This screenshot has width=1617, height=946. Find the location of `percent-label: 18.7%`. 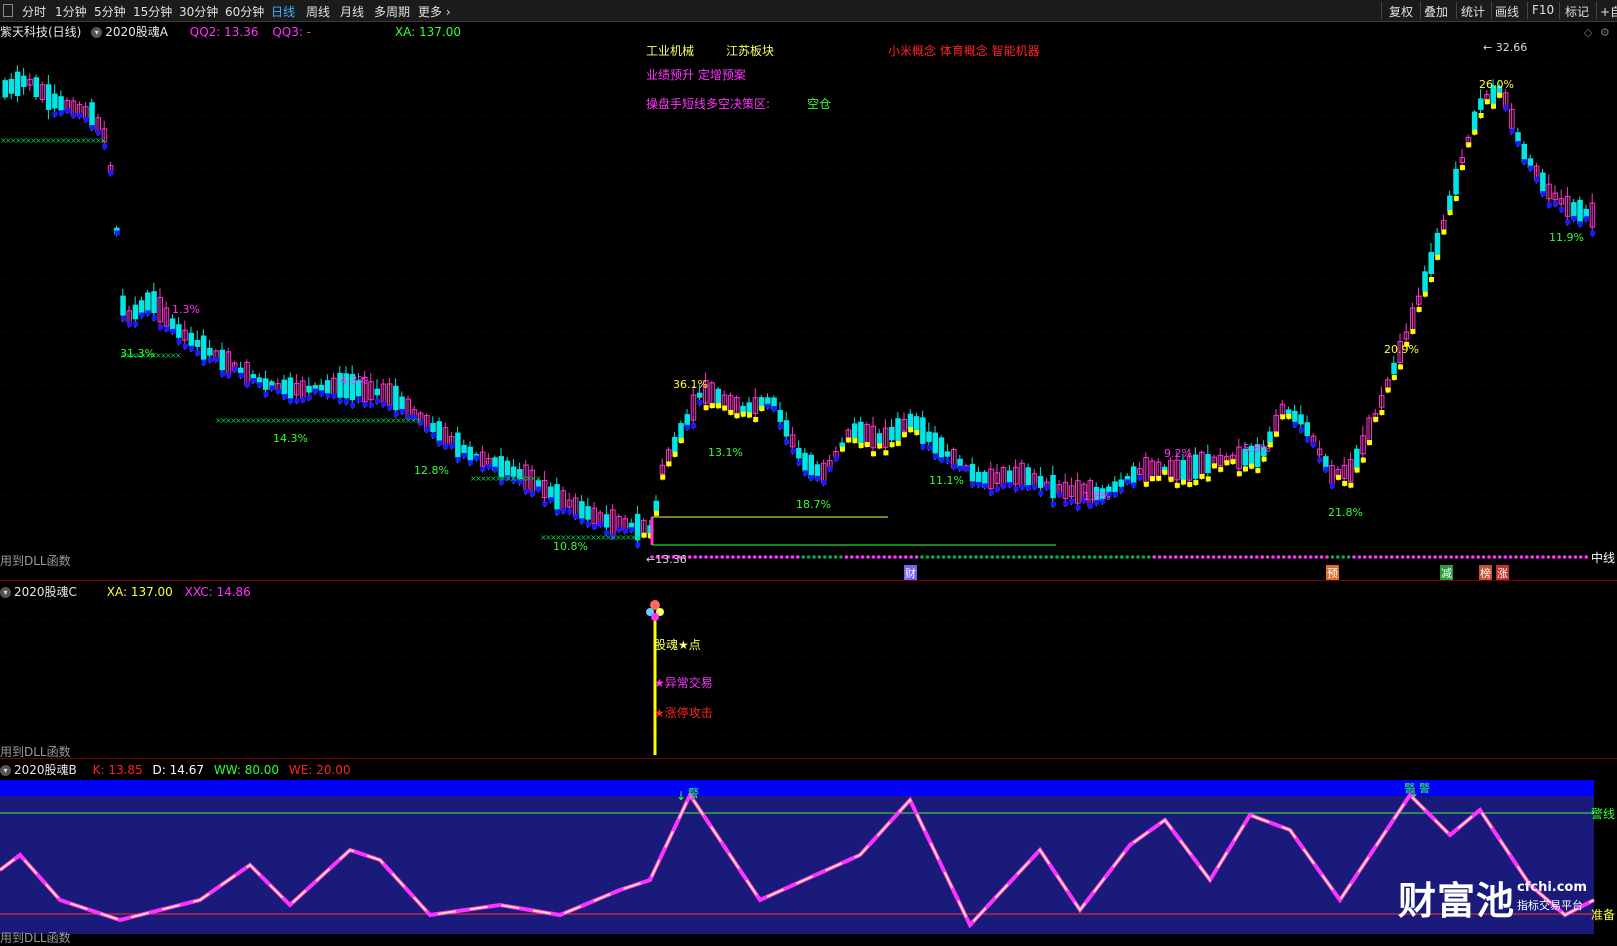

percent-label: 18.7% is located at coordinates (813, 504).